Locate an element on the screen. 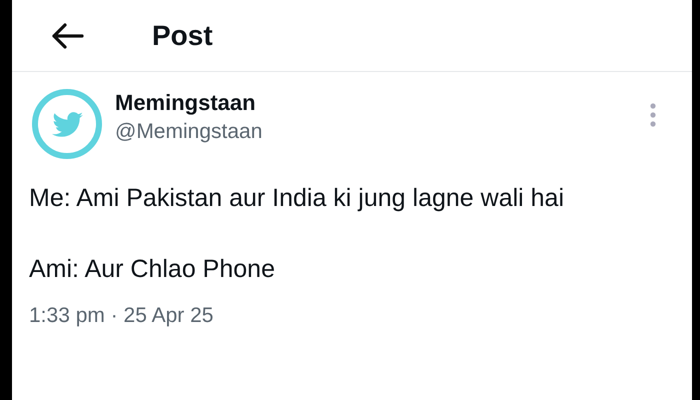  page-title: Post is located at coordinates (182, 36).